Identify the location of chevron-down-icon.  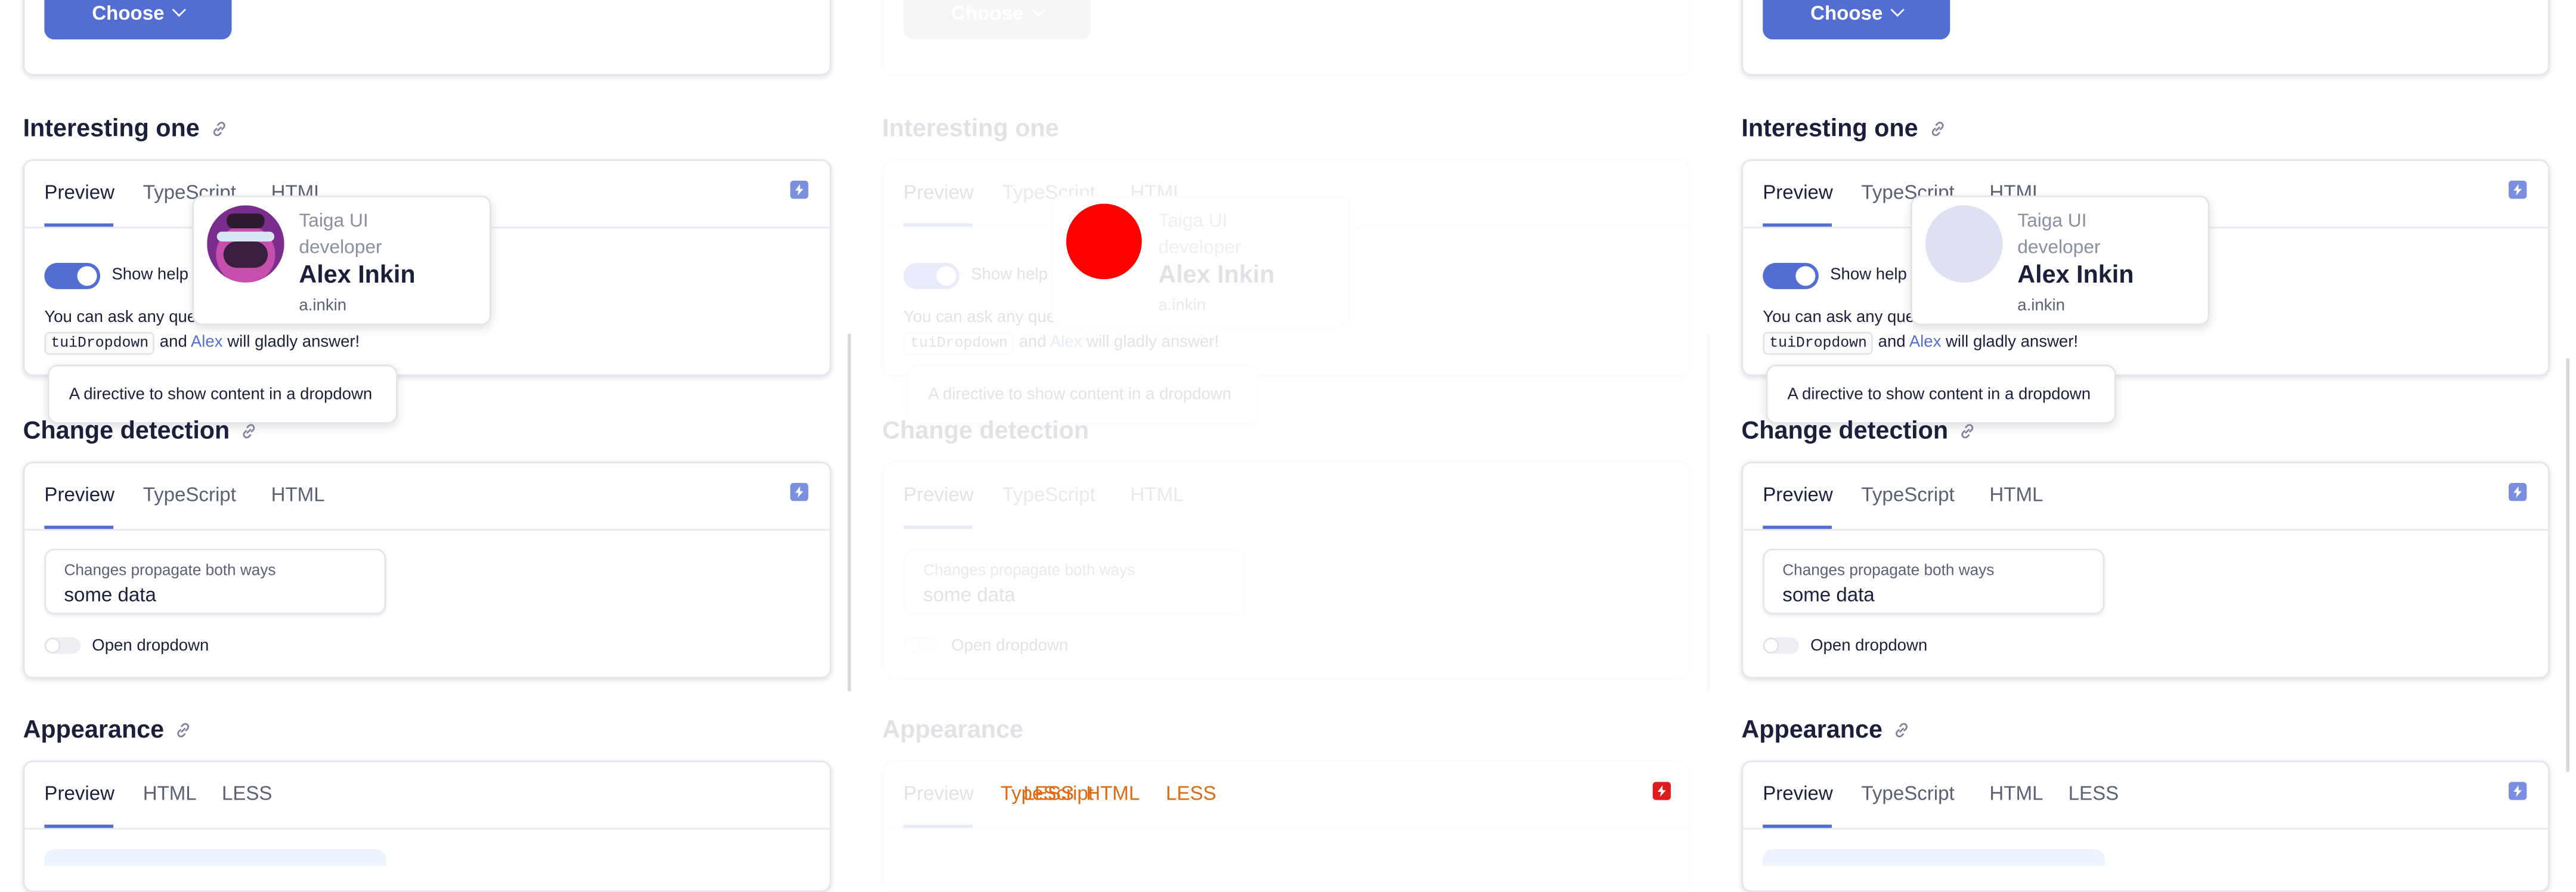
(179, 9).